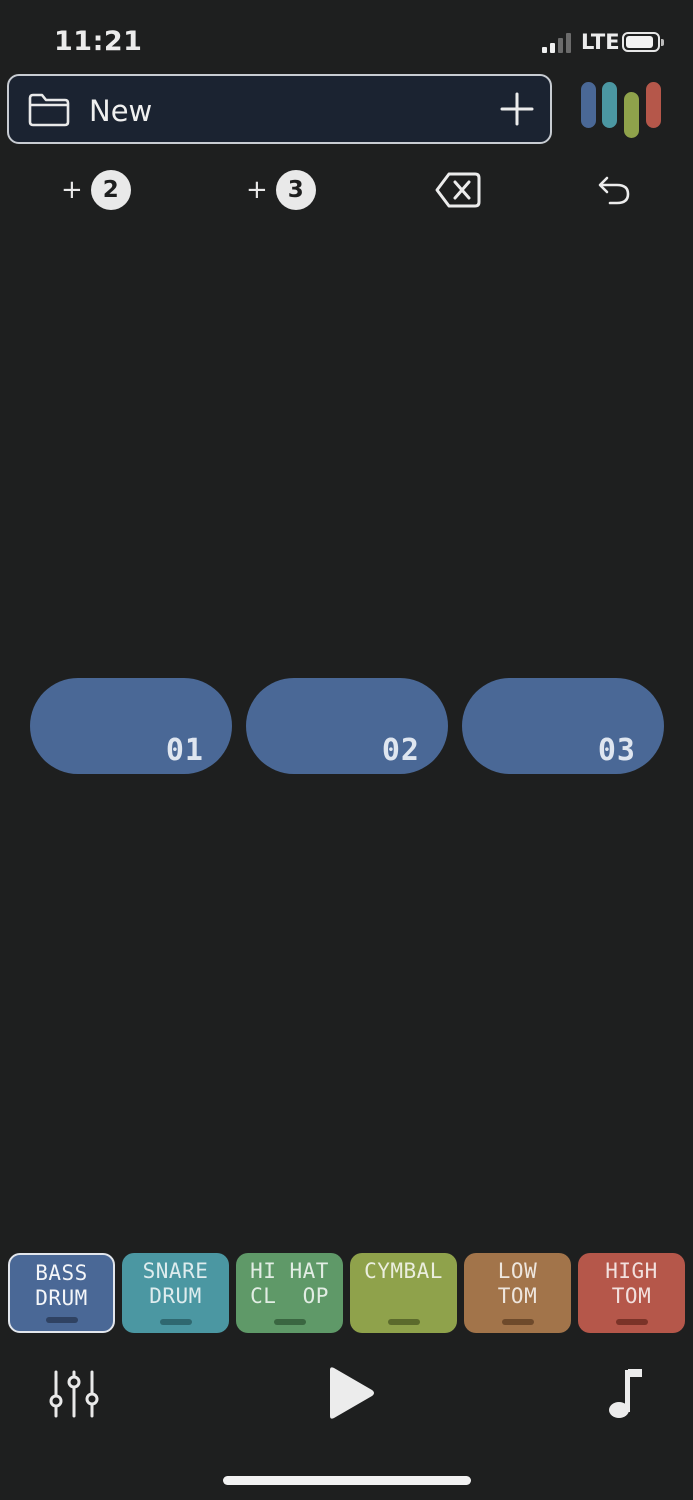  Describe the element at coordinates (563, 726) in the screenshot. I see `pattern-03: 03` at that location.